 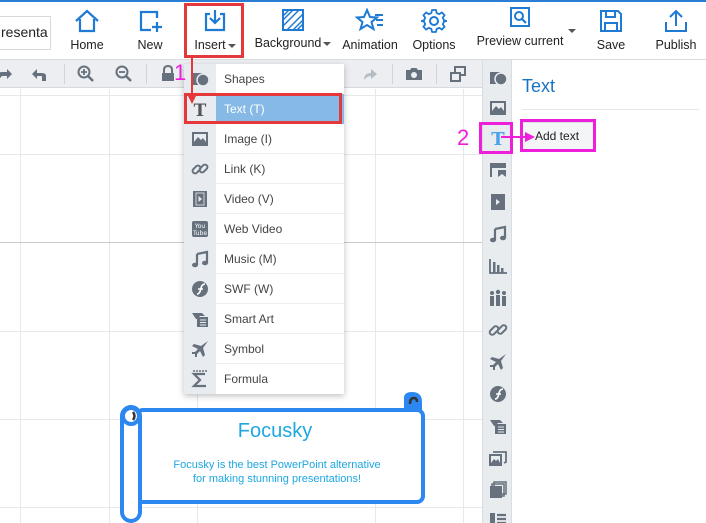 What do you see at coordinates (327, 43) in the screenshot?
I see `chevron-down-icon` at bounding box center [327, 43].